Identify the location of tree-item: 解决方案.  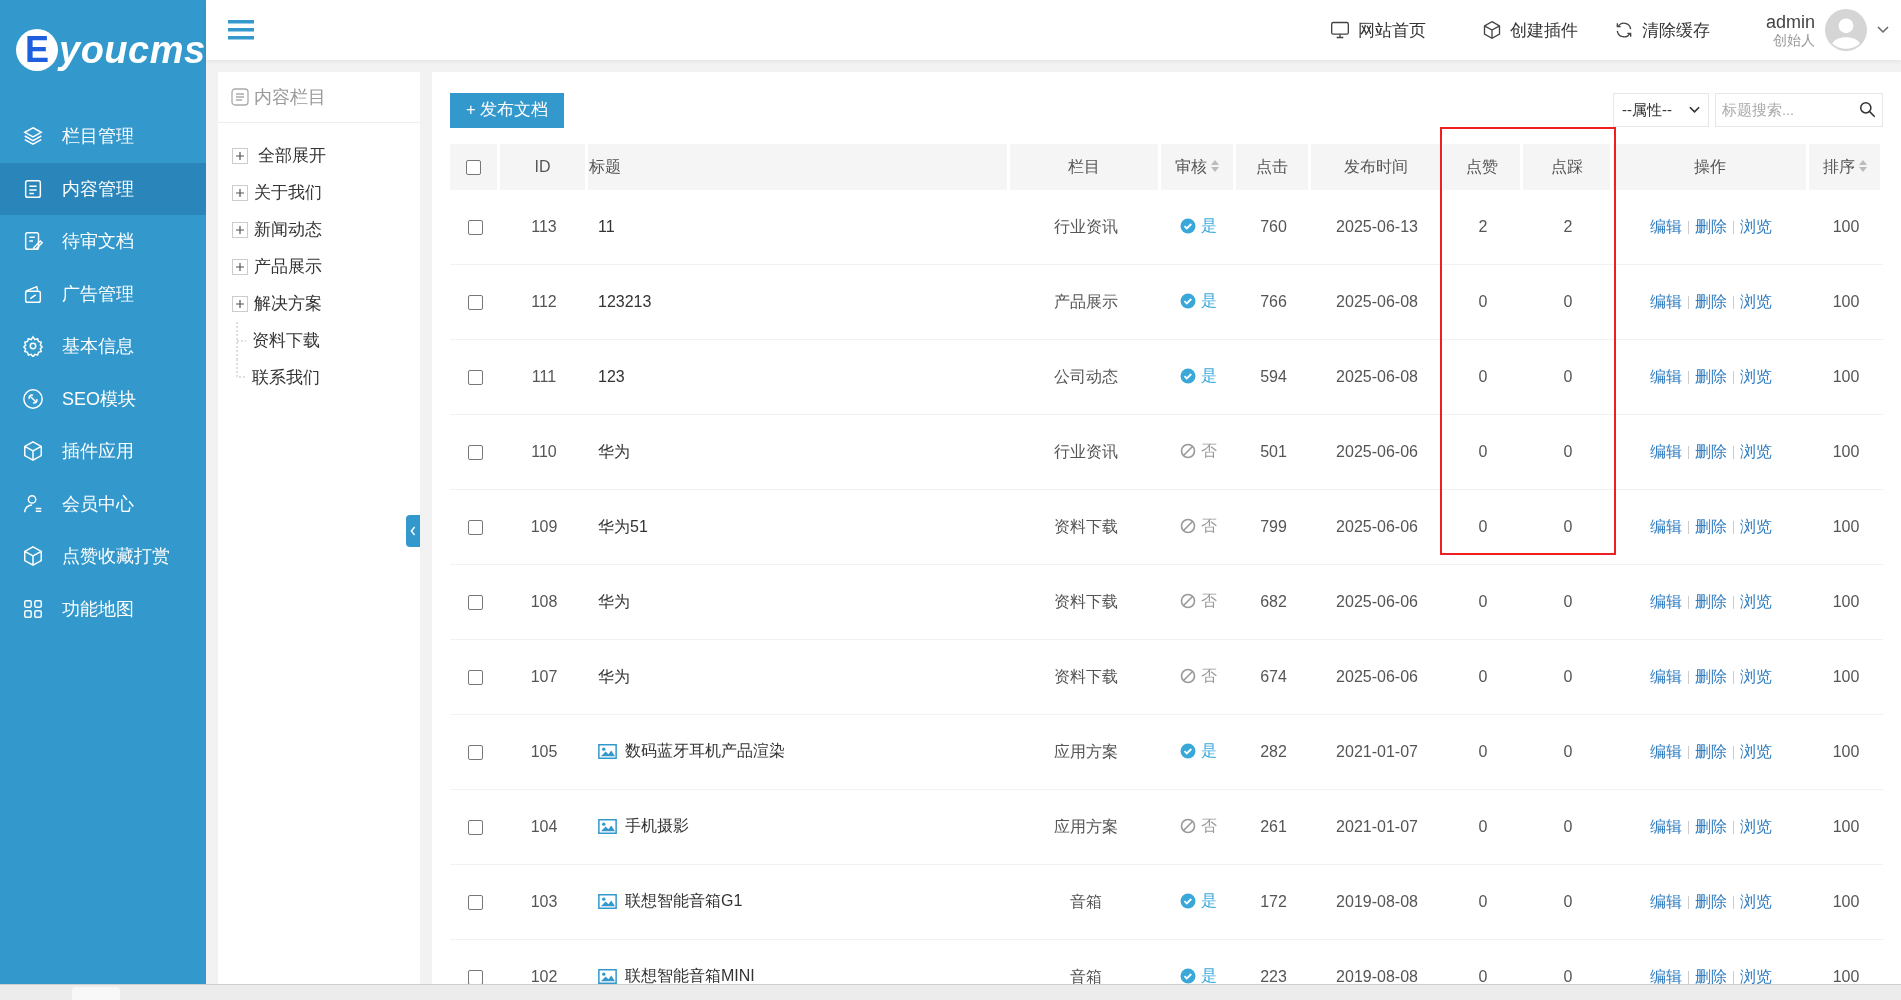
(288, 303).